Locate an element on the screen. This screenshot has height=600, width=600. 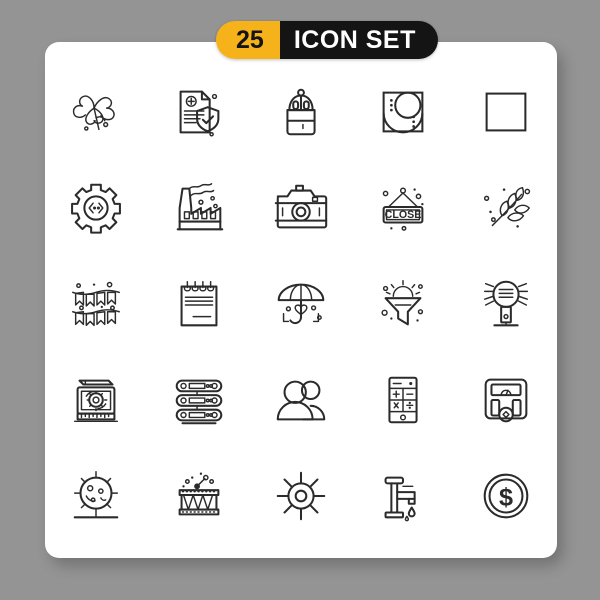
camera-icon is located at coordinates (301, 206).